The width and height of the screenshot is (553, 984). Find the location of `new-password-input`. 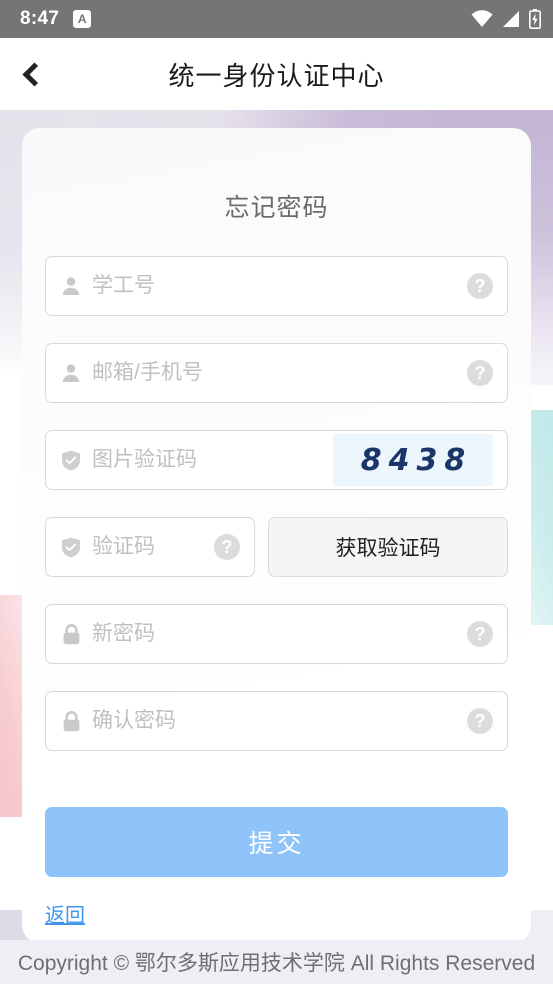

new-password-input is located at coordinates (275, 634).